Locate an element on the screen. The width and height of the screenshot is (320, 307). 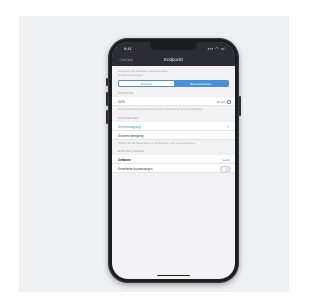
gps-label: GPS is located at coordinates (121, 102).